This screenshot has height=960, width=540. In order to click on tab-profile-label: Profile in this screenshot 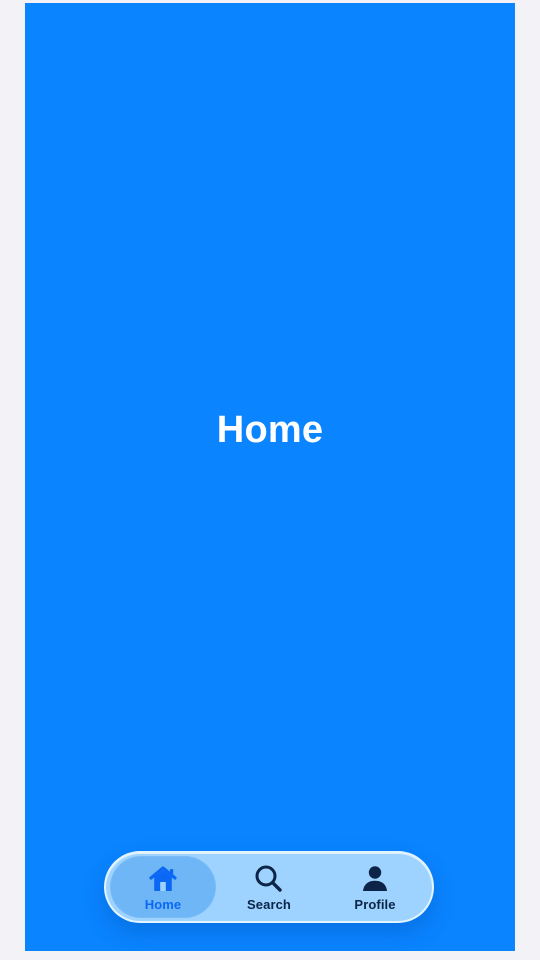, I will do `click(375, 904)`.